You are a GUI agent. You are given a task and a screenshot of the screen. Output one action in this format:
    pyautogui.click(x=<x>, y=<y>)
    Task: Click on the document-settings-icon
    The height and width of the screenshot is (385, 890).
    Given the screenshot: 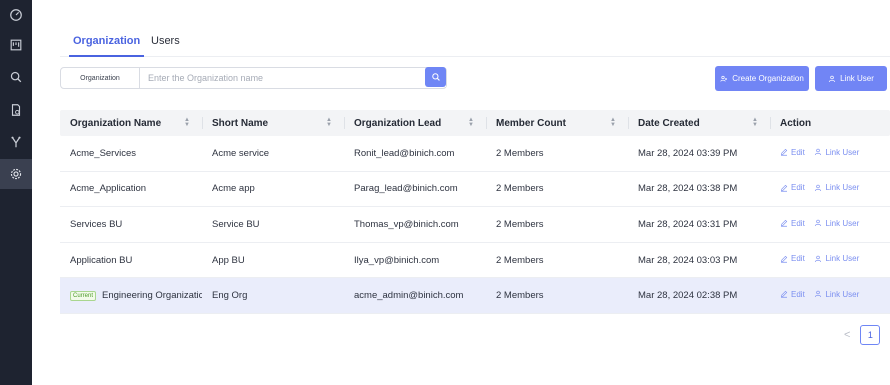 What is the action you would take?
    pyautogui.click(x=16, y=110)
    